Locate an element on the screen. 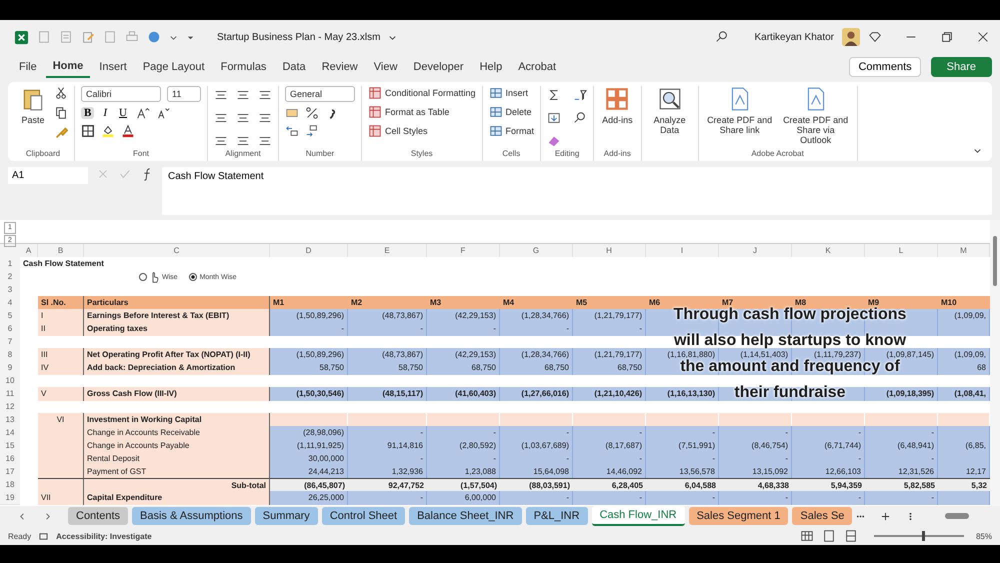  column-header: E is located at coordinates (387, 251).